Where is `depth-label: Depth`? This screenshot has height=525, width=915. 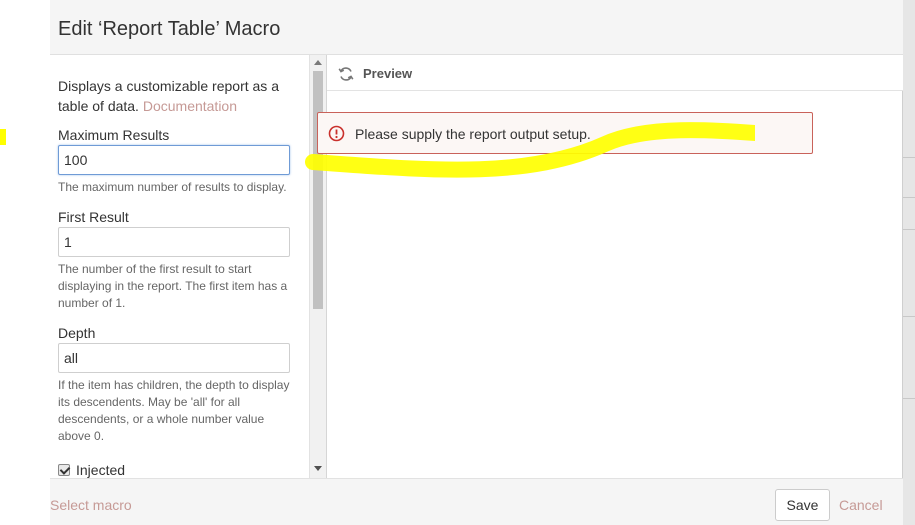
depth-label: Depth is located at coordinates (77, 333).